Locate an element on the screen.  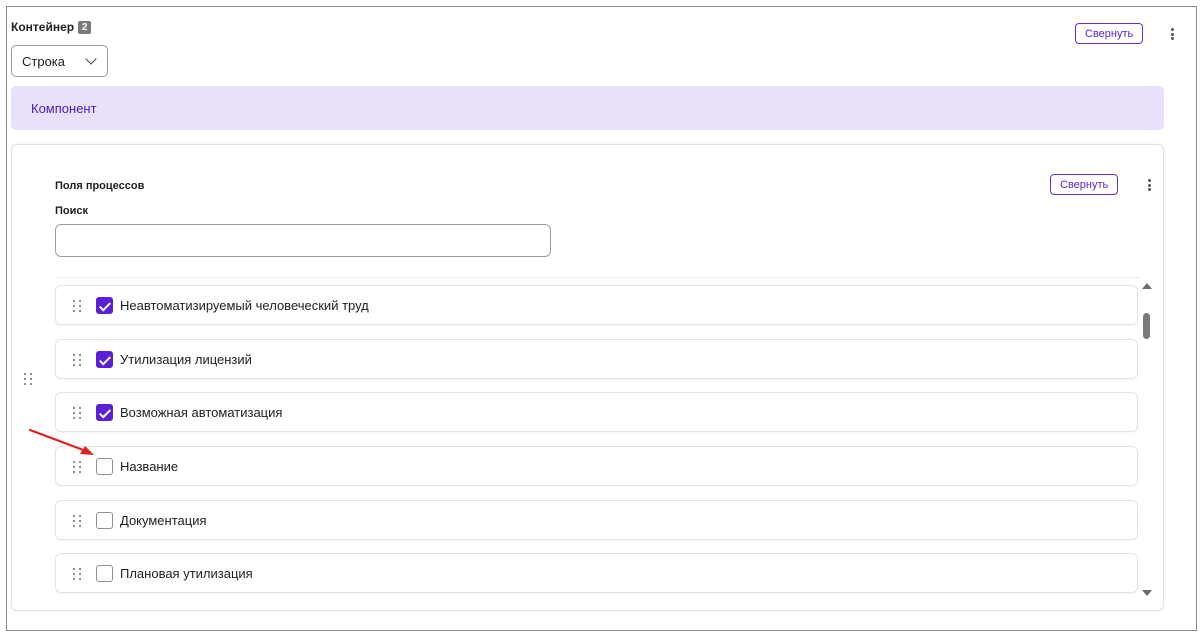
chevron-down-icon is located at coordinates (91, 59).